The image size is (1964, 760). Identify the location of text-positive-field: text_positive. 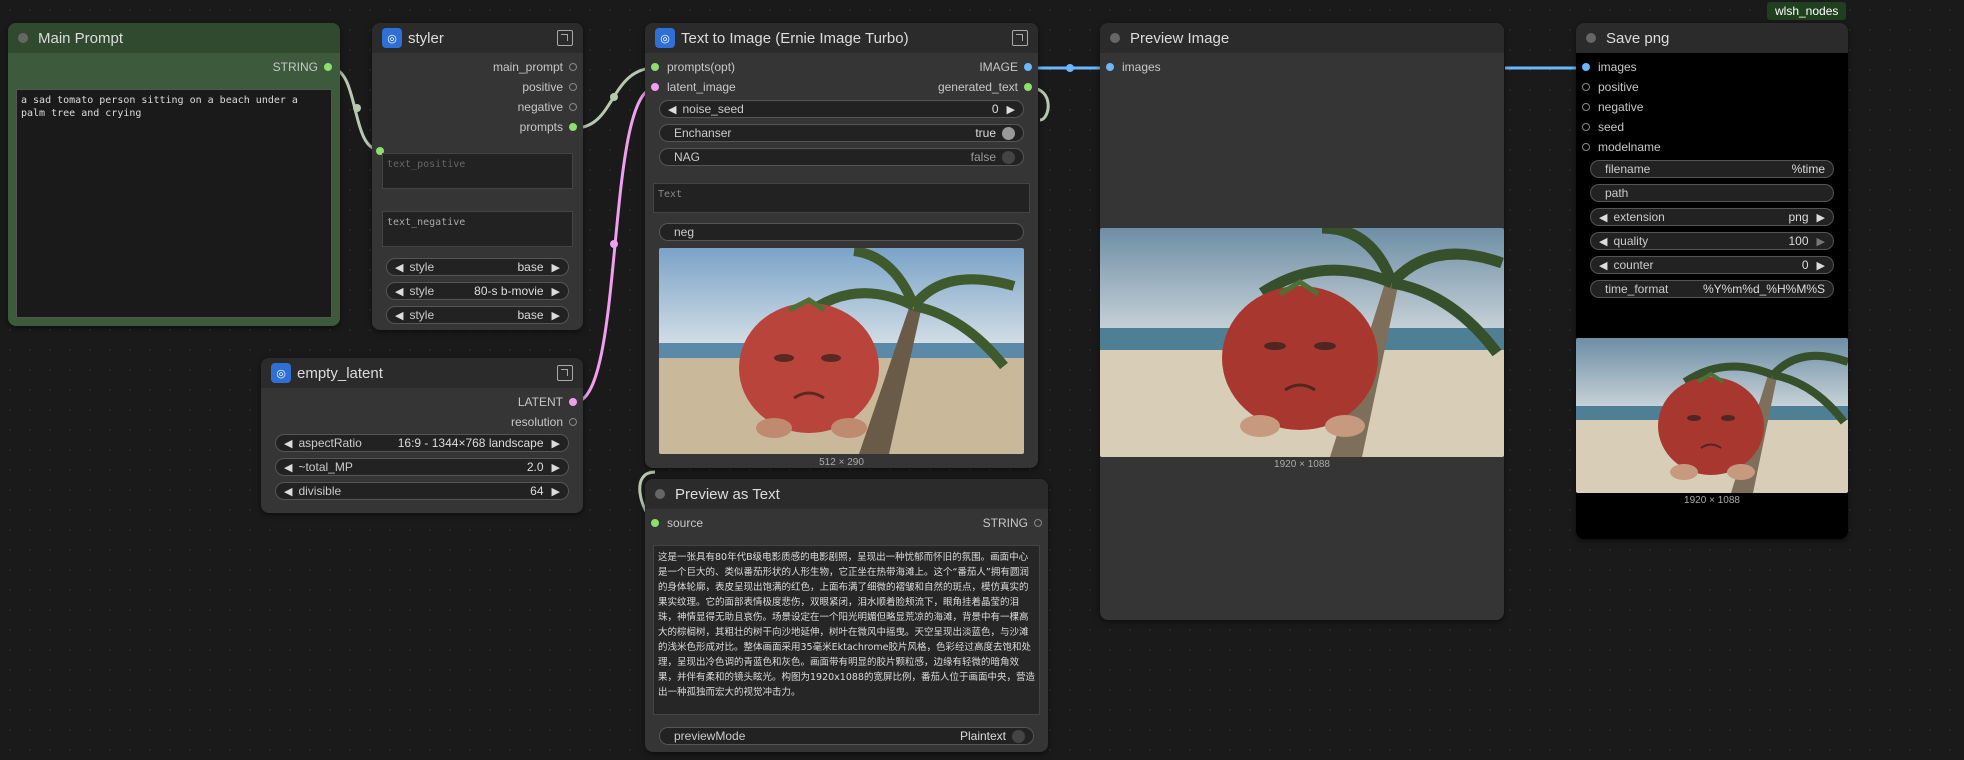
(477, 171).